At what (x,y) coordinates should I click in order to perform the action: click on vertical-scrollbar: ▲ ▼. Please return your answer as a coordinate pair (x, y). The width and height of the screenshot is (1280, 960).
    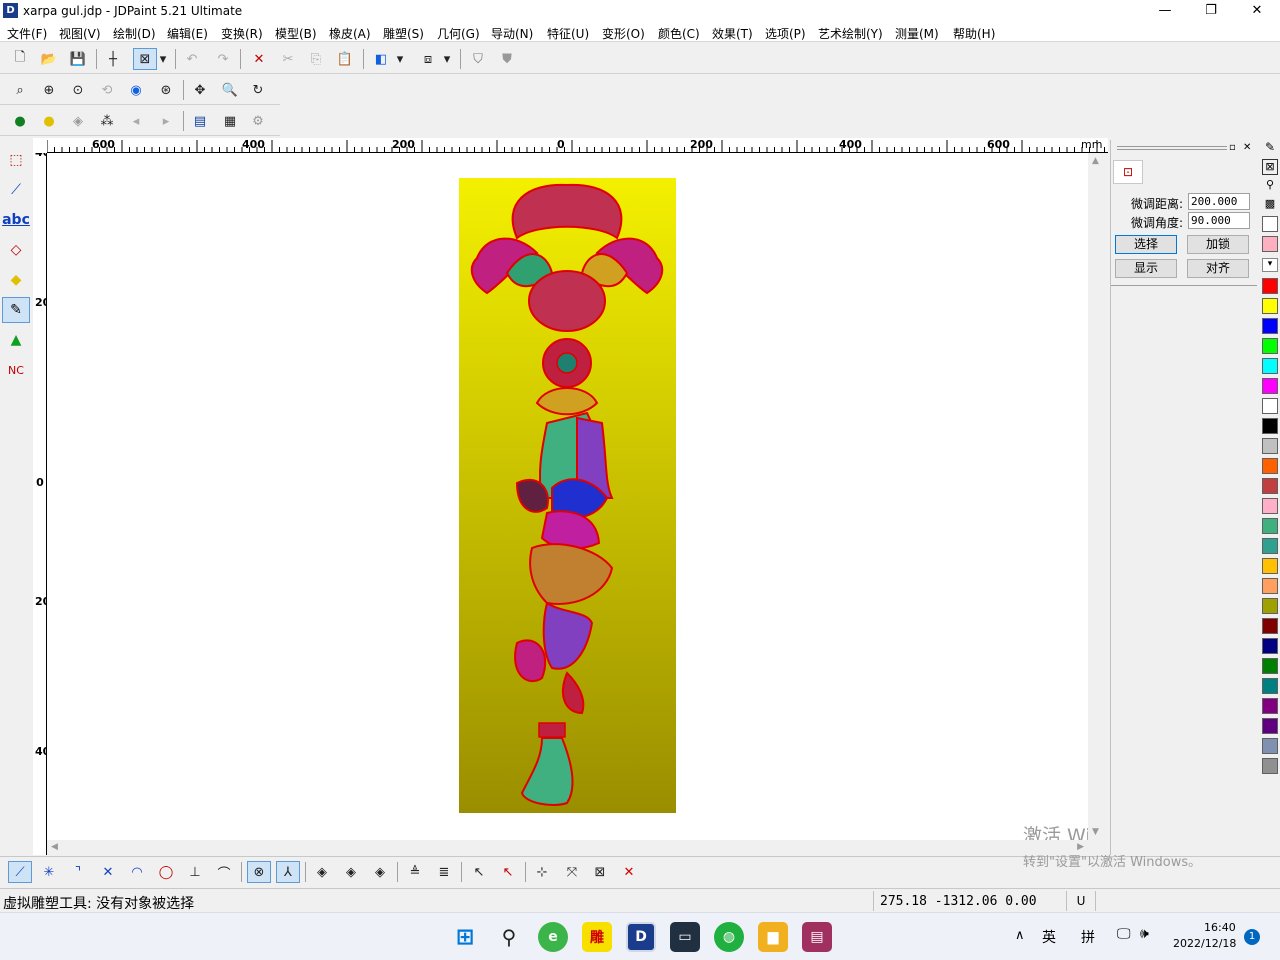
    Looking at the image, I should click on (1097, 496).